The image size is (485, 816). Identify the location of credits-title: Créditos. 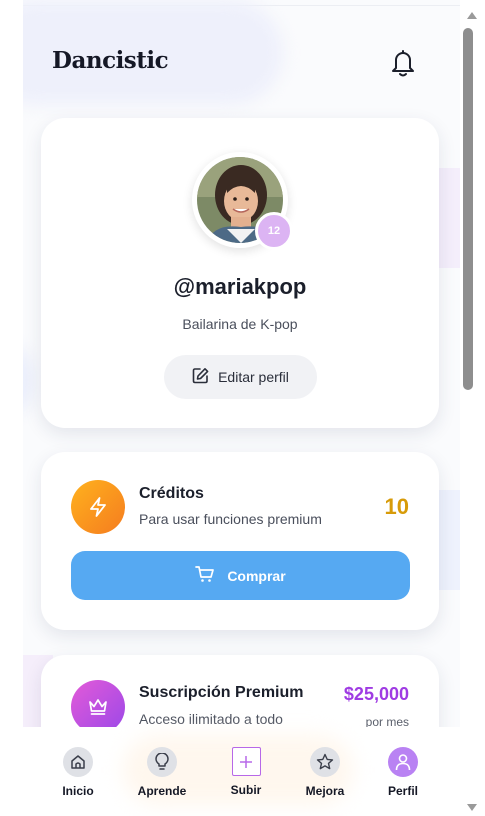
(171, 493).